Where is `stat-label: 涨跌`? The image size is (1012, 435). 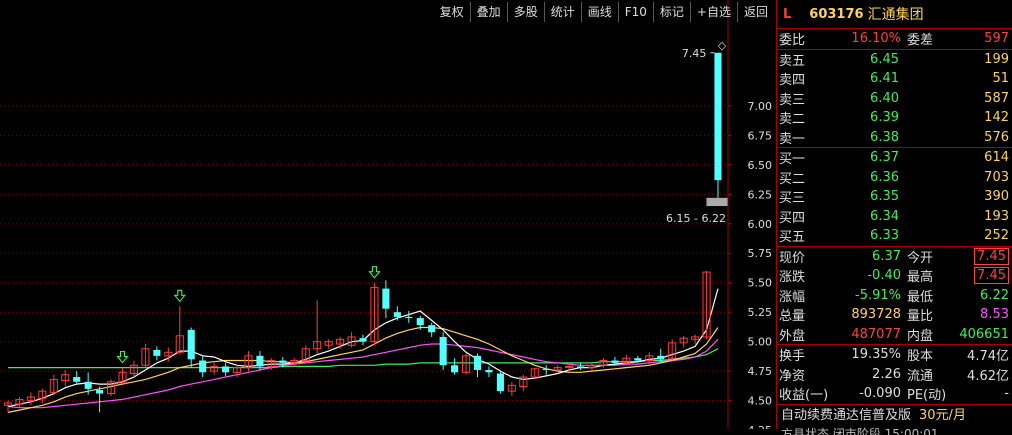
stat-label: 涨跌 is located at coordinates (792, 278).